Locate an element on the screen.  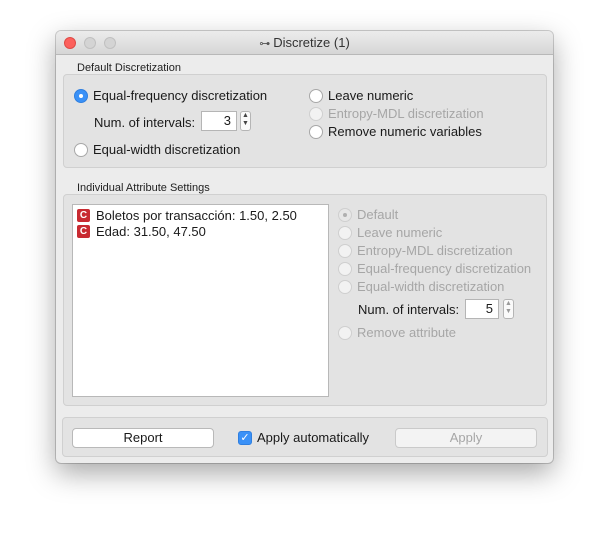
radio-default-entropy-mdl: Entropy-MDL discretization is located at coordinates (396, 113).